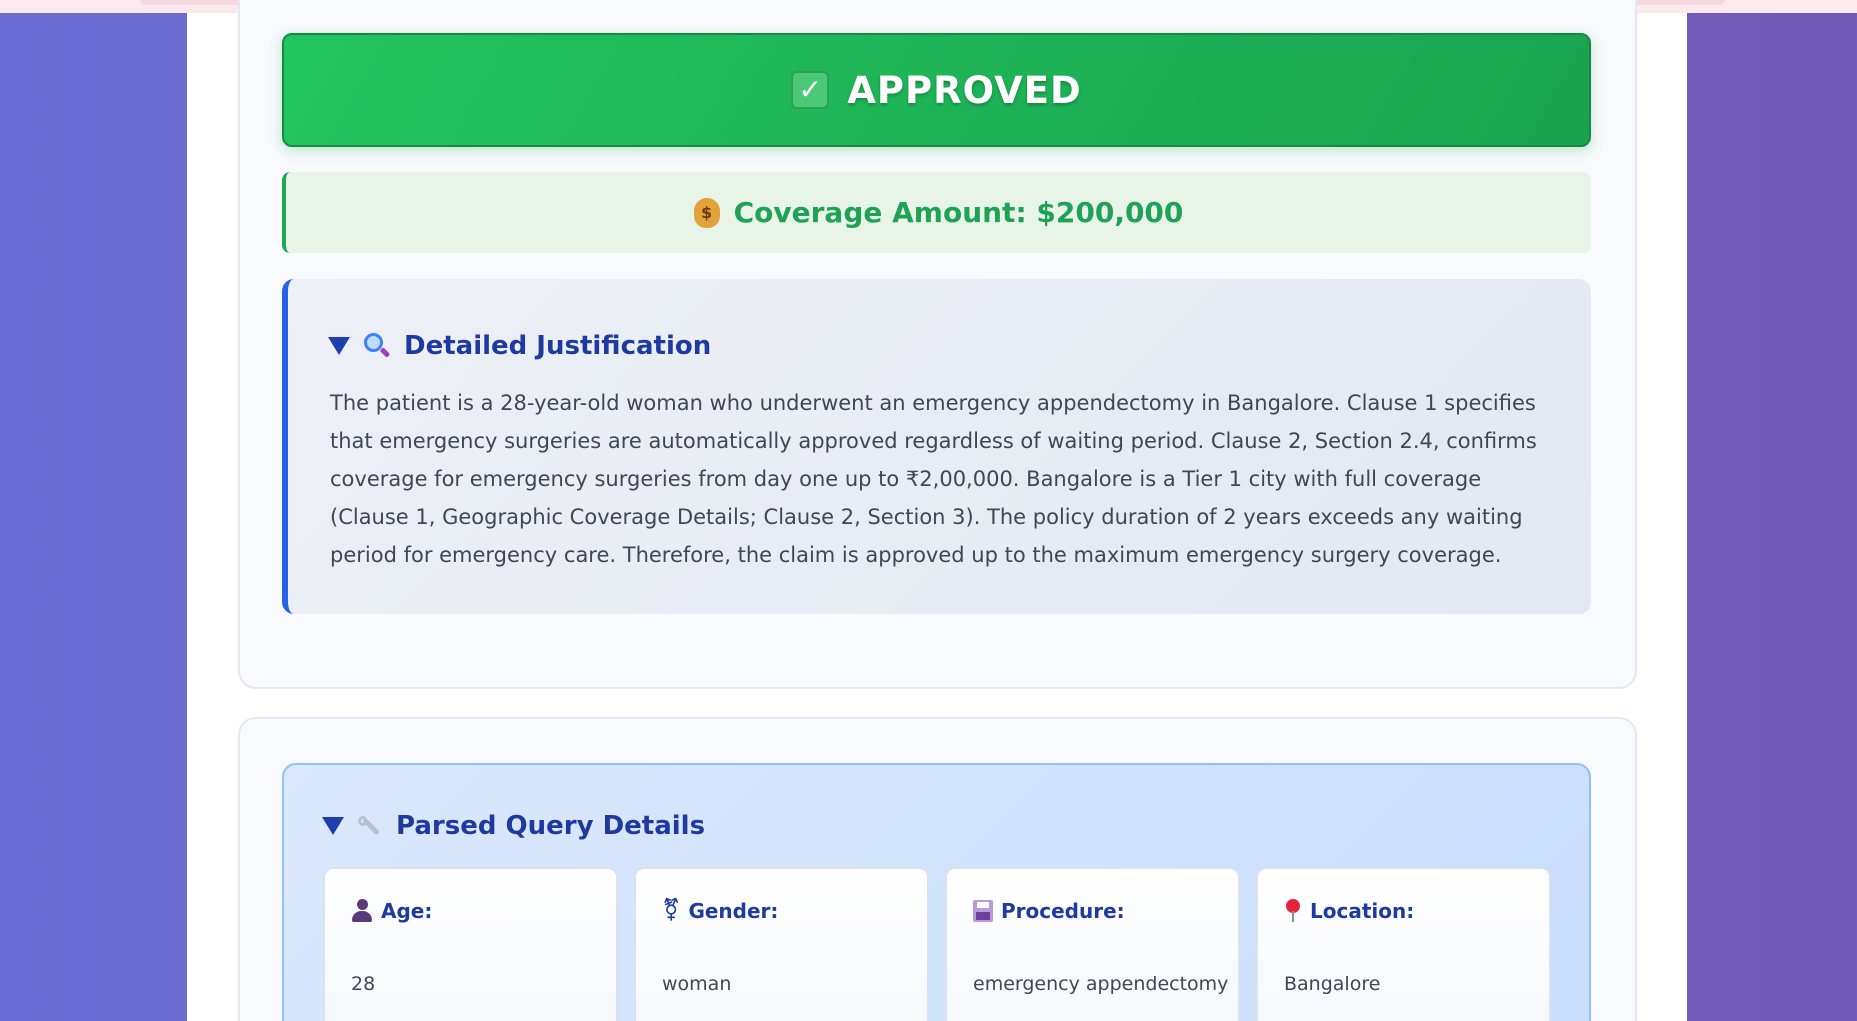  What do you see at coordinates (363, 984) in the screenshot?
I see `field-value-age: 28` at bounding box center [363, 984].